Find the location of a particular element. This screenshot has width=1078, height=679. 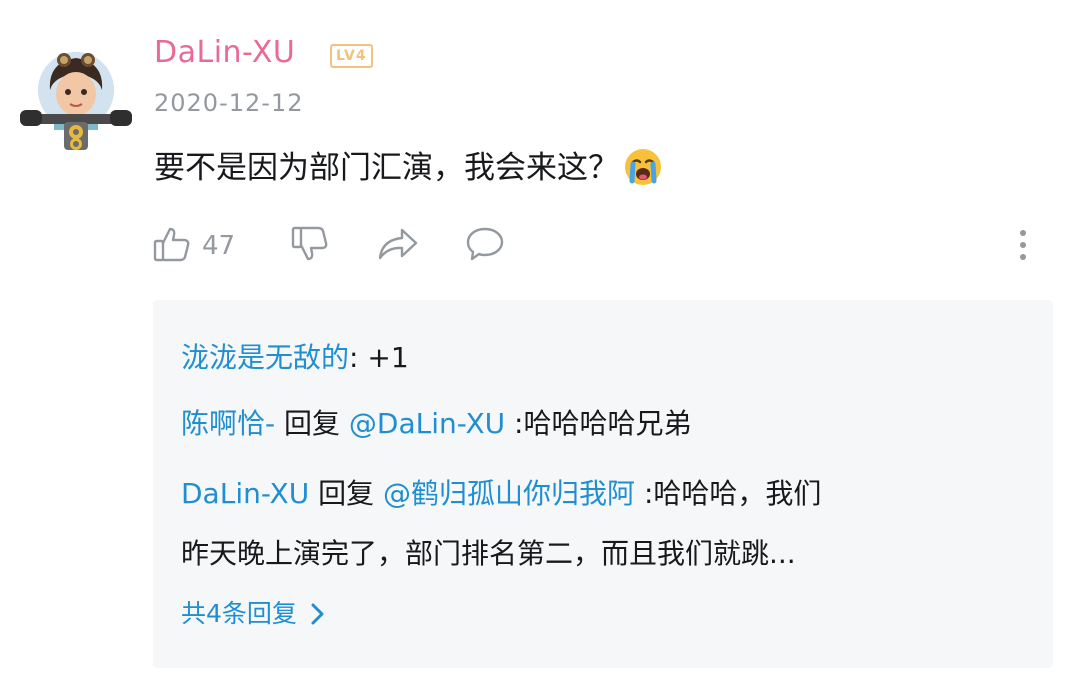

reply-text: +1 is located at coordinates (383, 357).